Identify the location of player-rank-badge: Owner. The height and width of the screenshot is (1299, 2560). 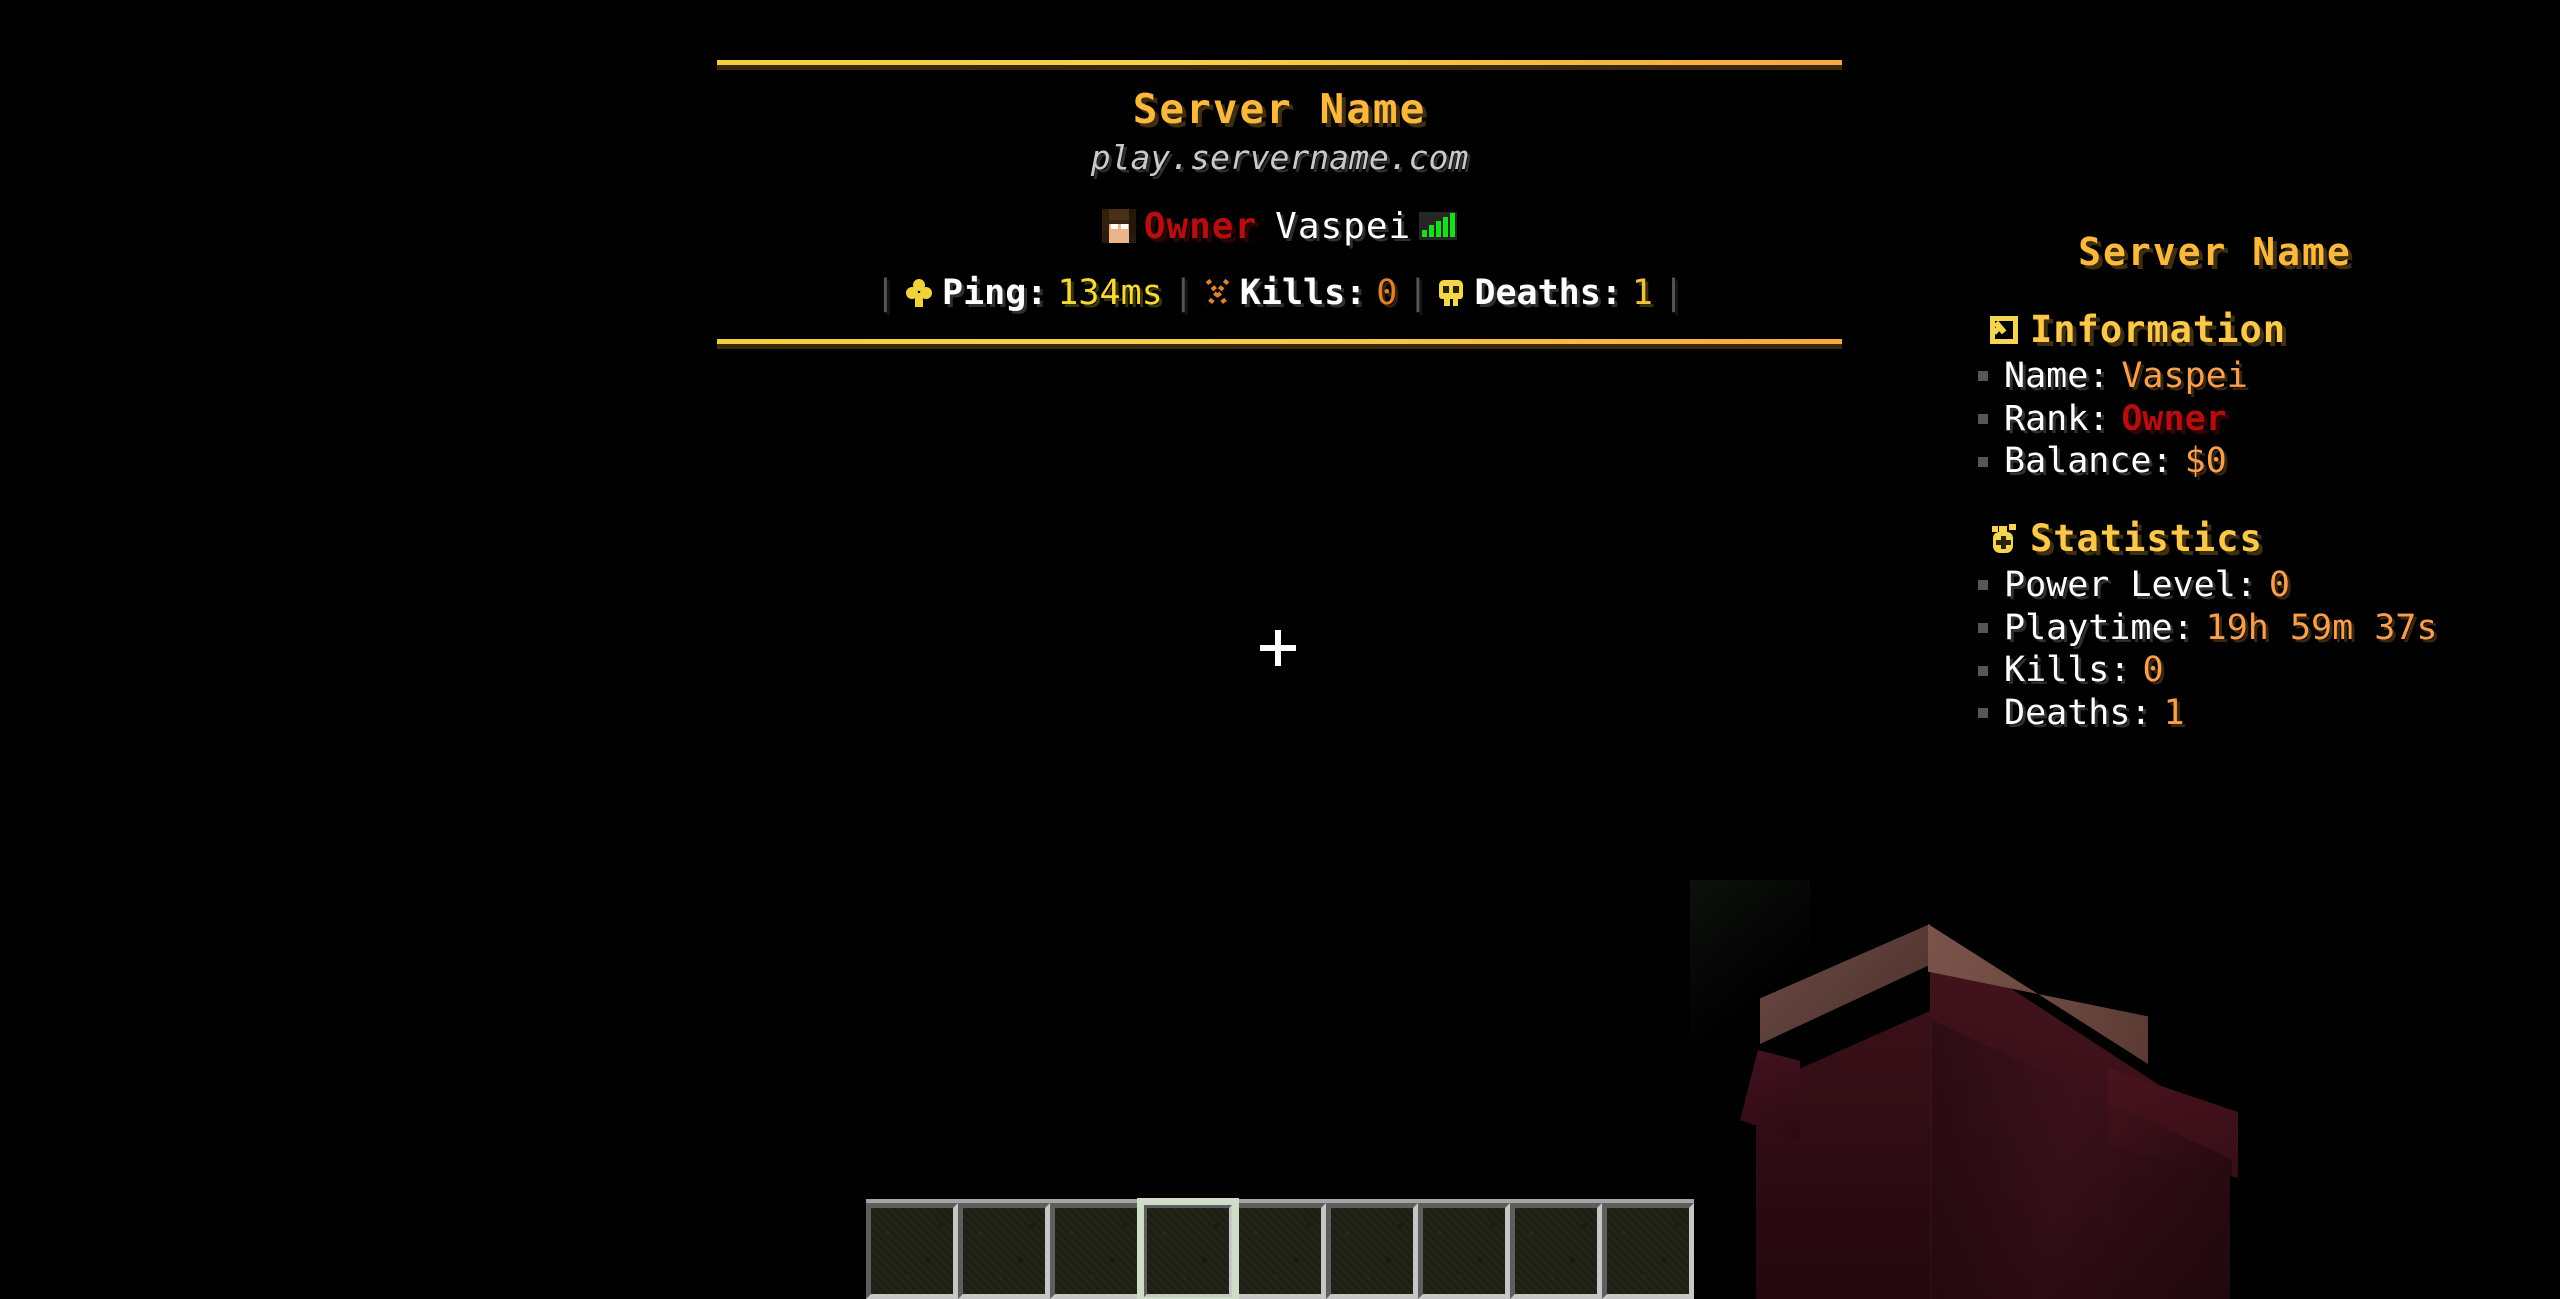
(1200, 226).